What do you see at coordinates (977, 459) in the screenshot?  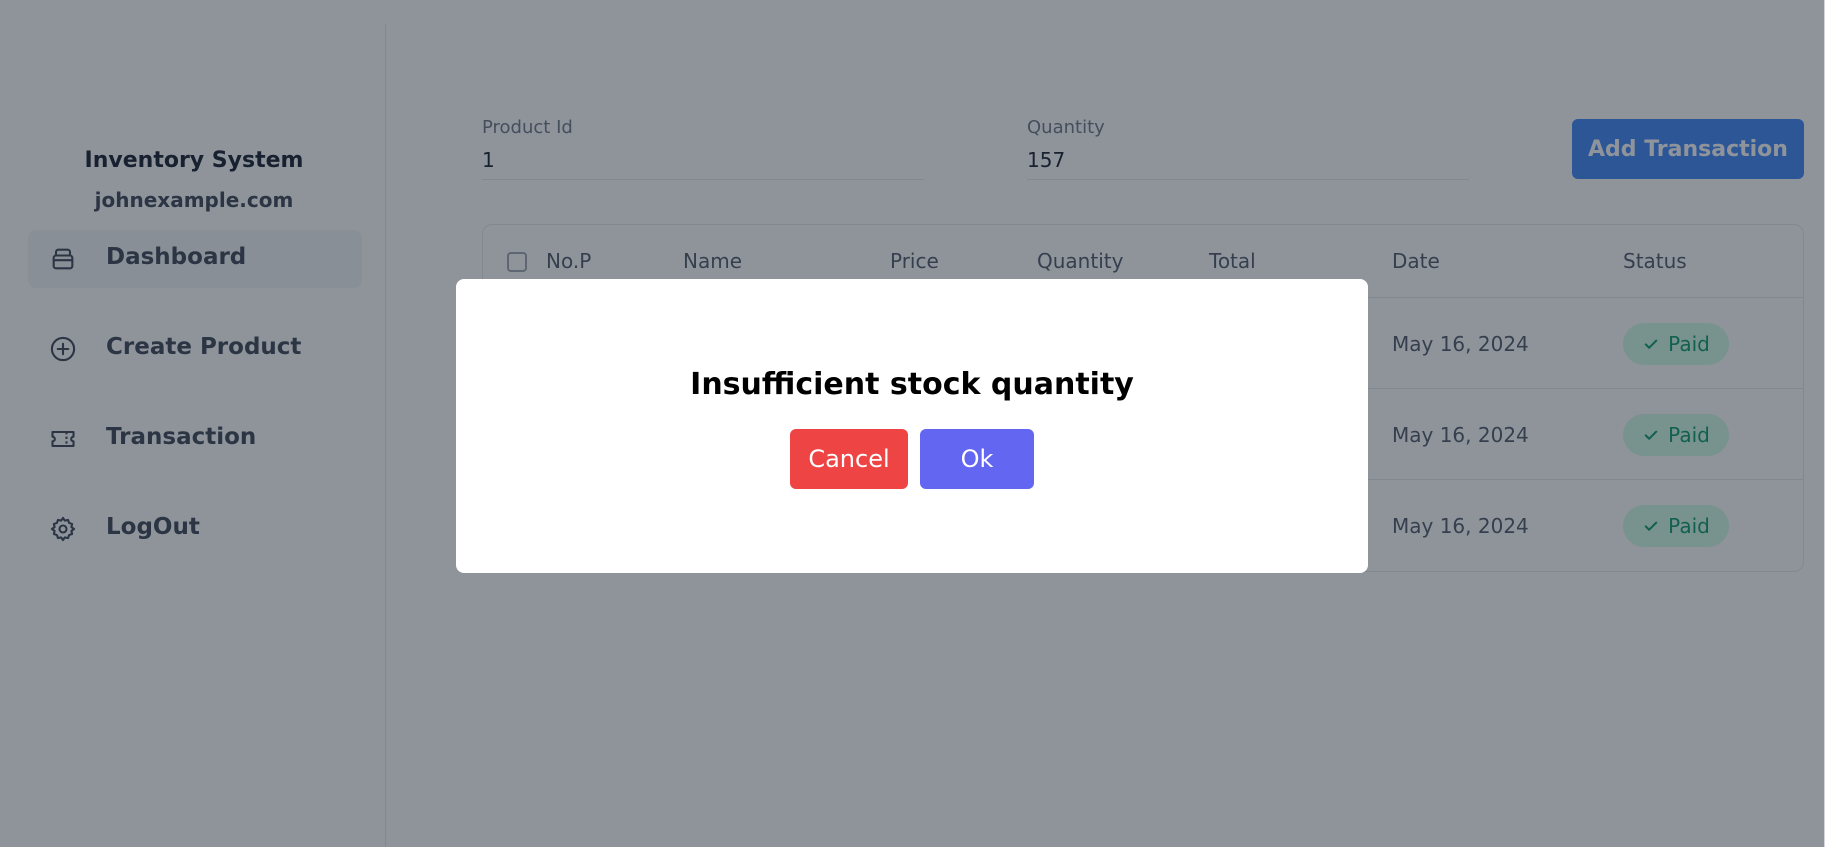 I see `ok-button: Ok` at bounding box center [977, 459].